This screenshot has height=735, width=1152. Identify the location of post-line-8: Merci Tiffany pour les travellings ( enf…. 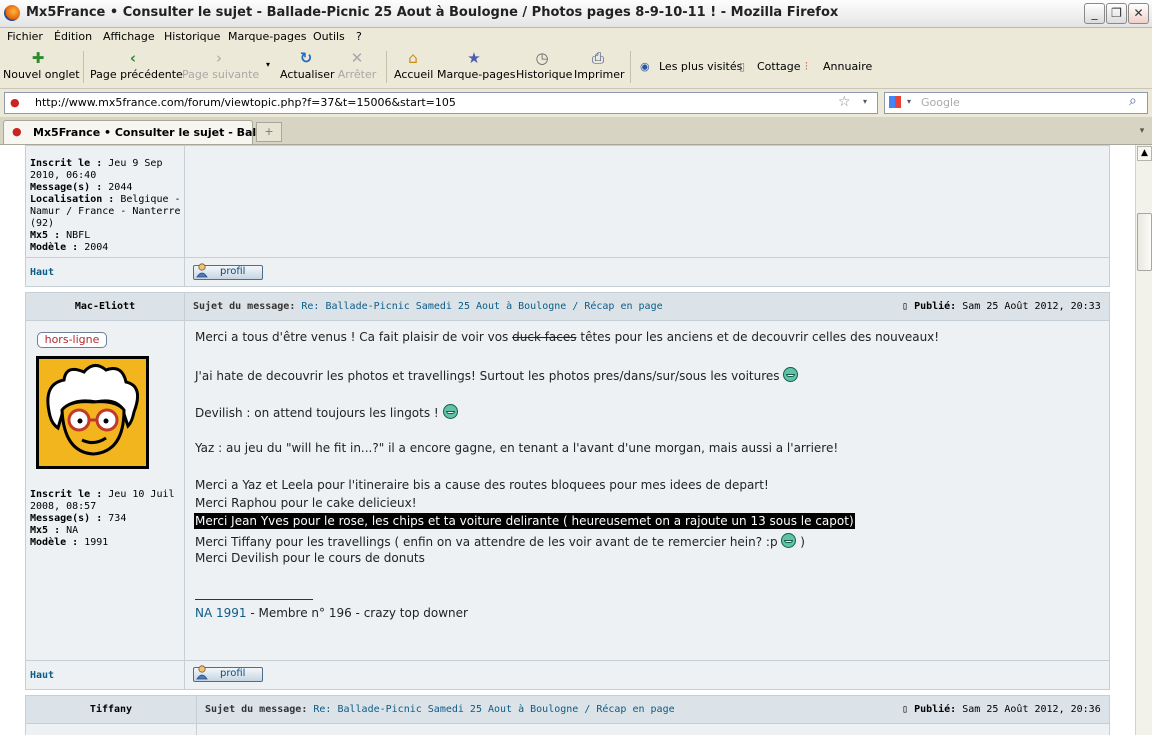
(500, 541).